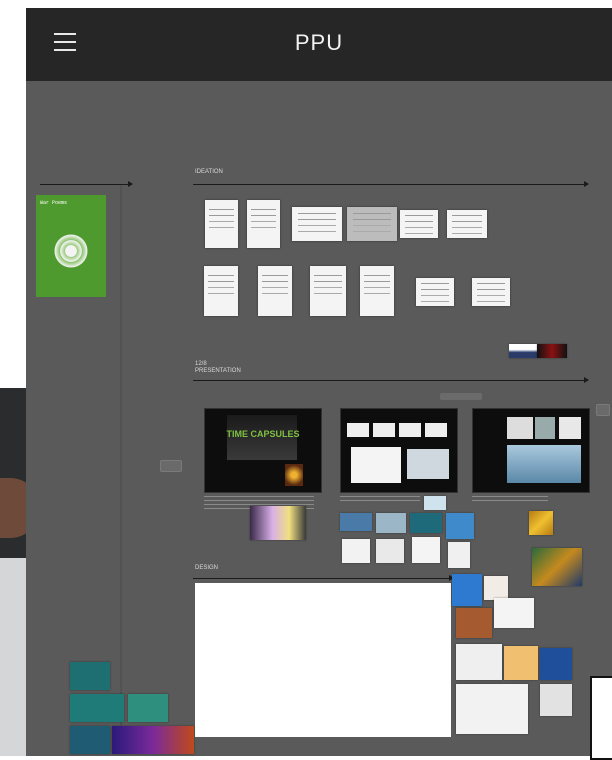  What do you see at coordinates (278, 523) in the screenshot?
I see `phone-mockups-image` at bounding box center [278, 523].